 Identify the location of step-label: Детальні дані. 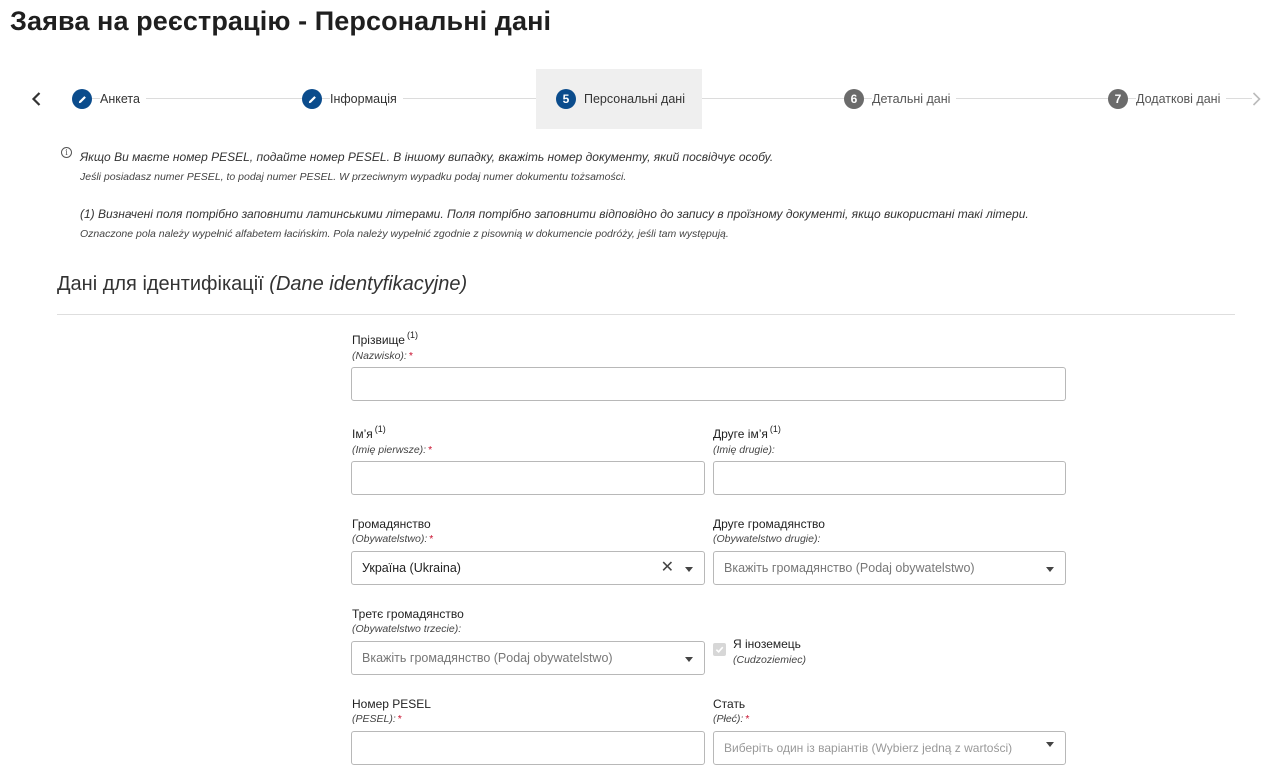
(914, 99).